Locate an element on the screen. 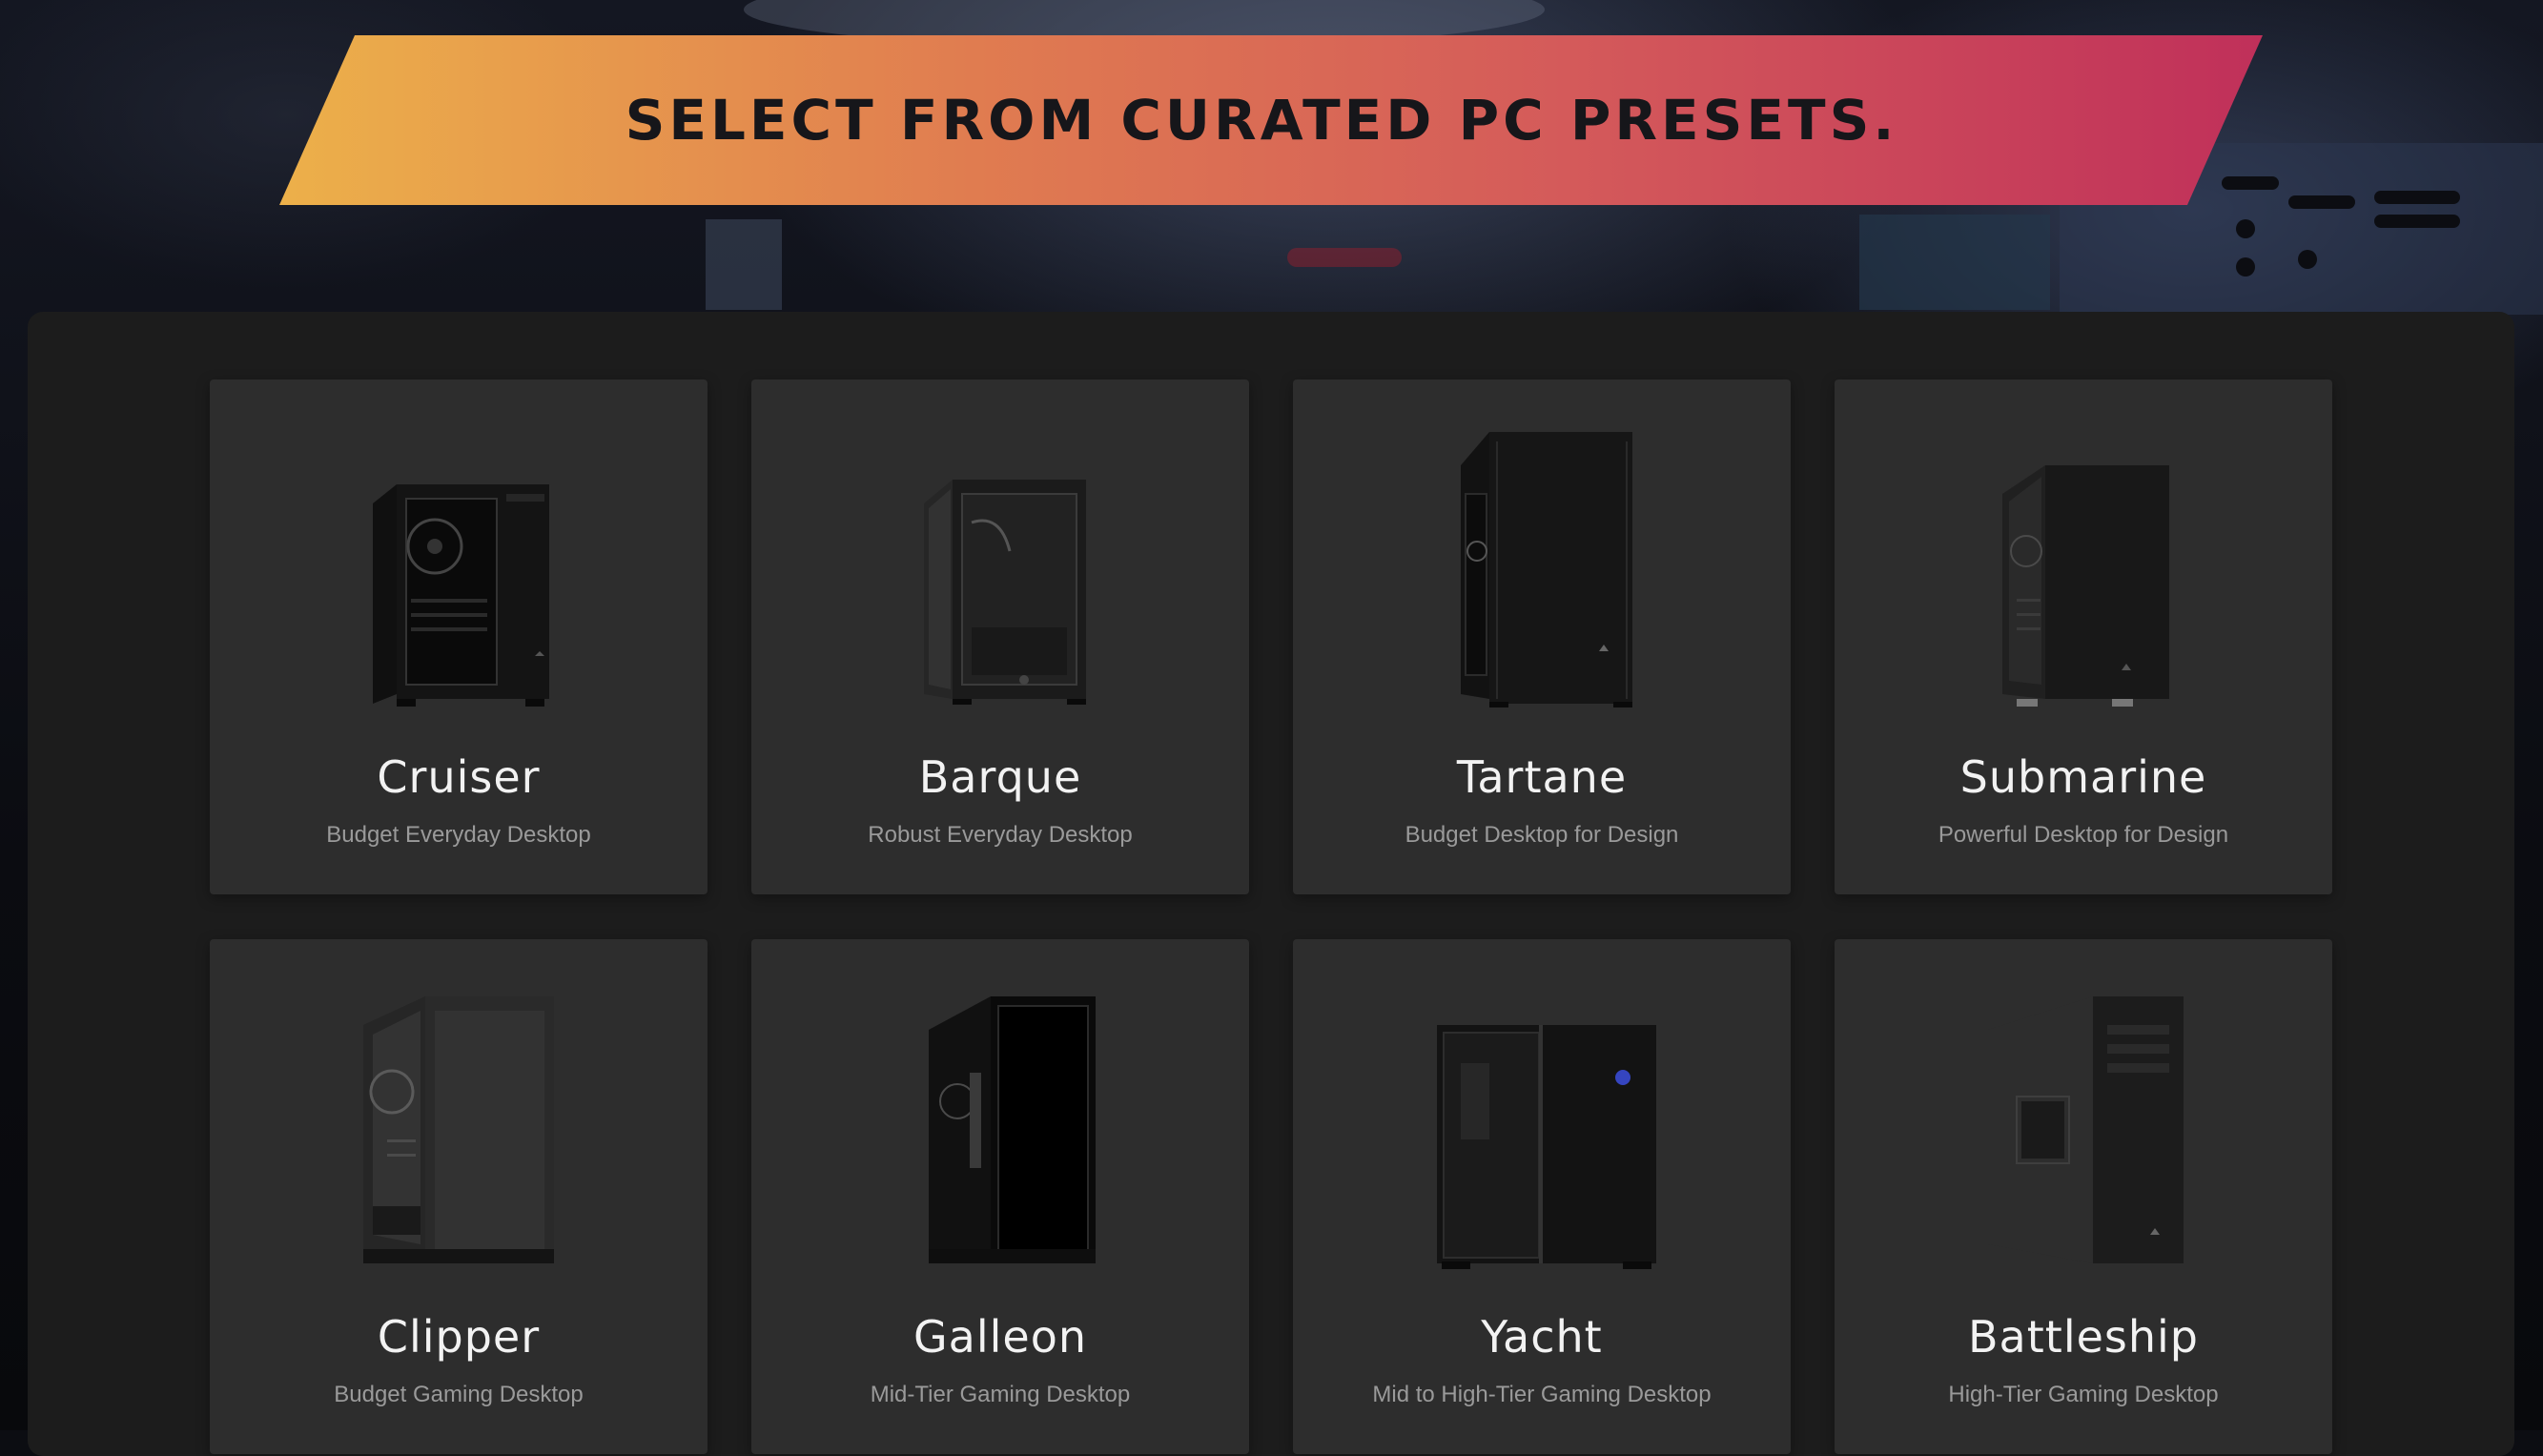  preset-name: Tartane is located at coordinates (1542, 777).